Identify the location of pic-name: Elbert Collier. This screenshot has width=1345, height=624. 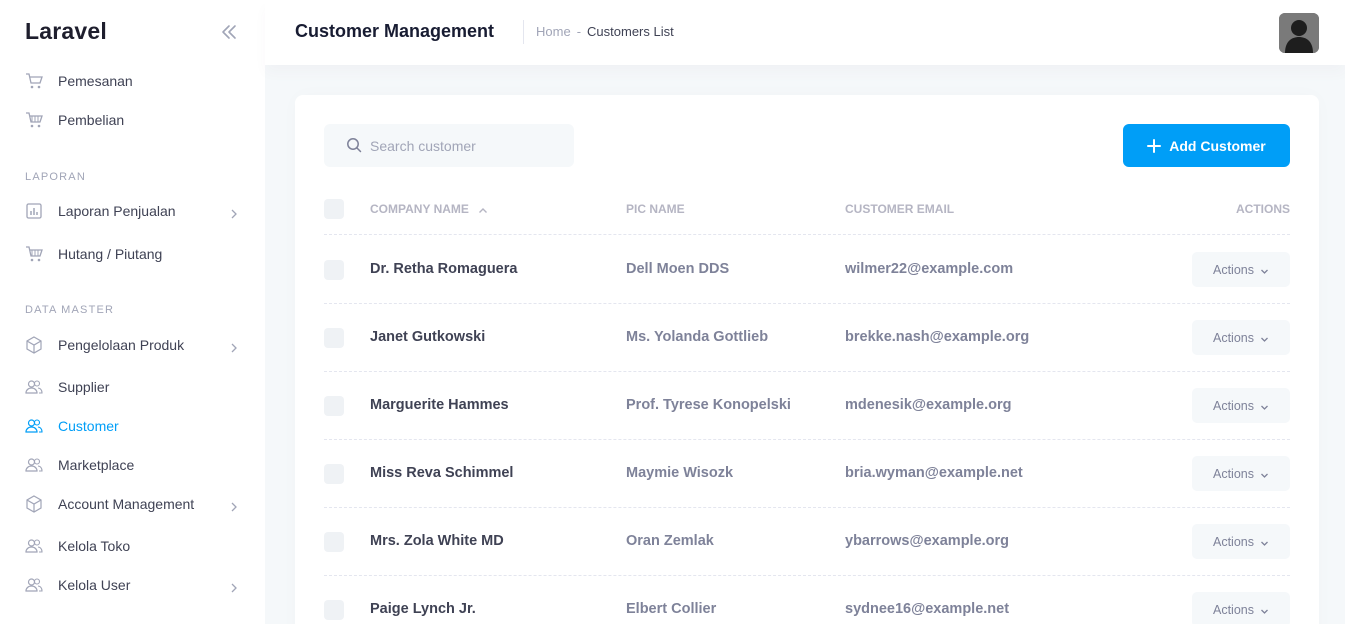
(671, 609).